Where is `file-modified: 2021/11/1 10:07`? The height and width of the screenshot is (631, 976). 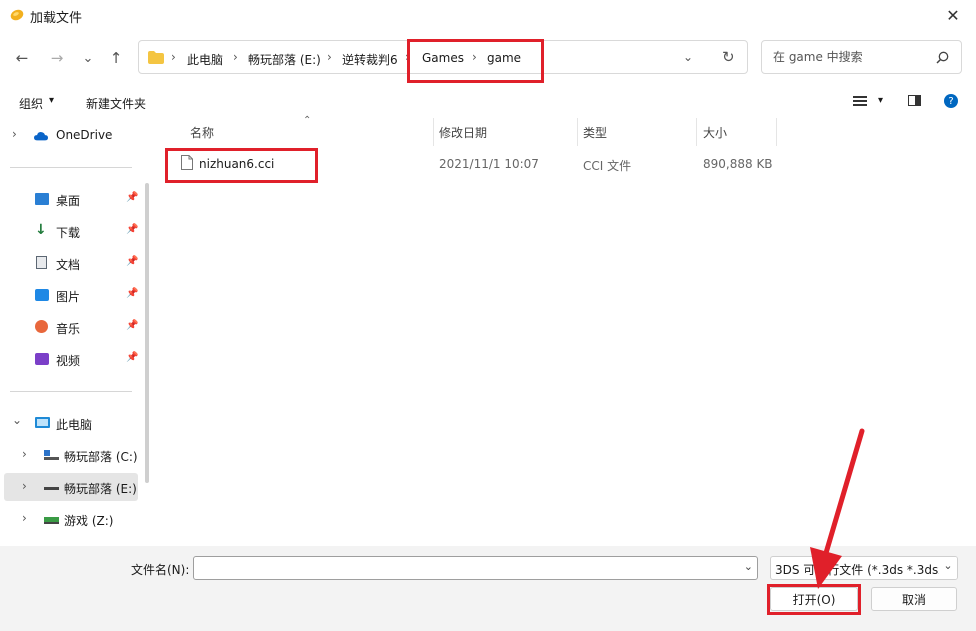
file-modified: 2021/11/1 10:07 is located at coordinates (489, 164).